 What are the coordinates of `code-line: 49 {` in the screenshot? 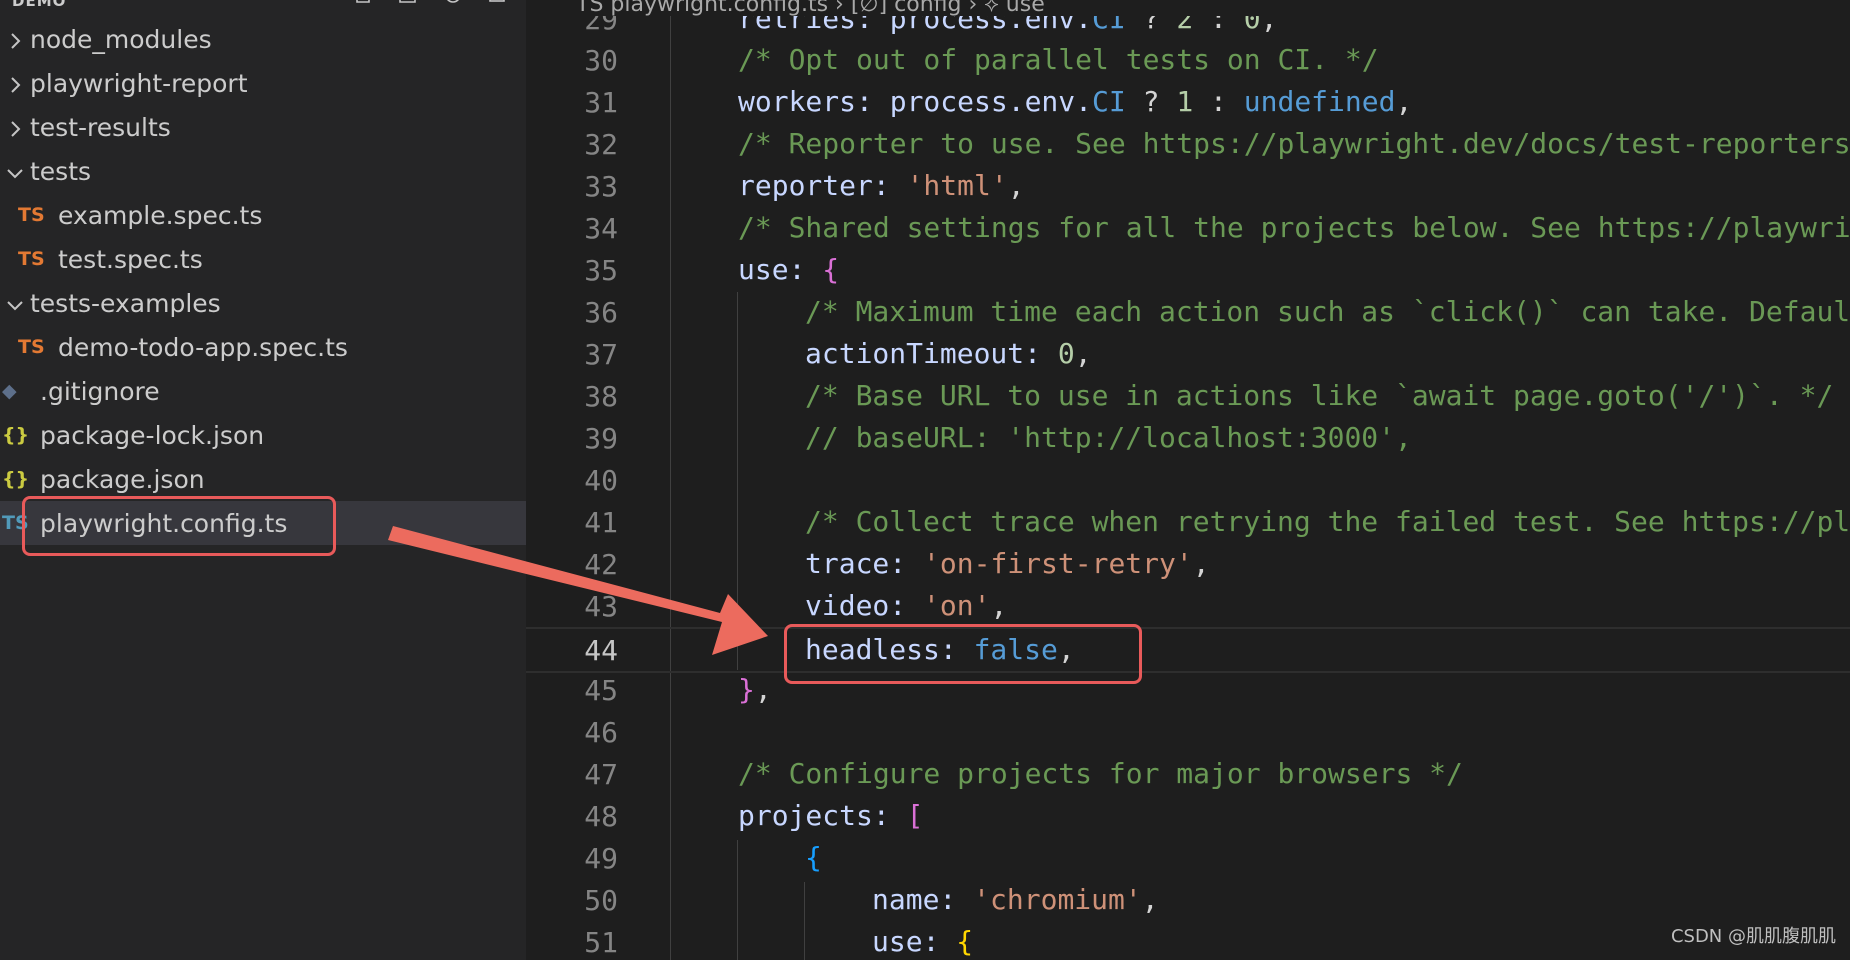 It's located at (1188, 858).